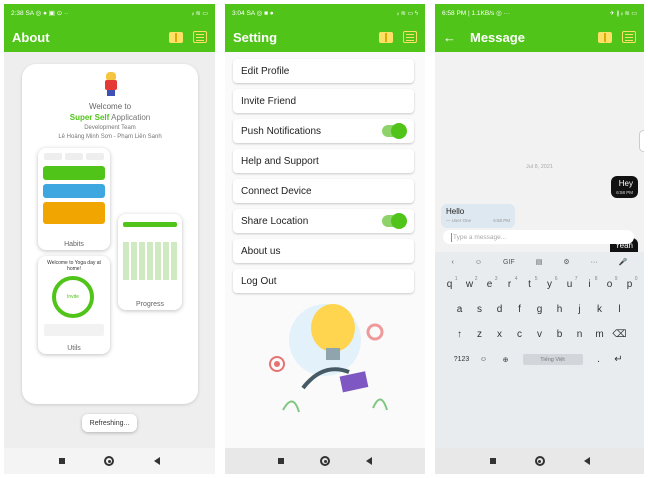  I want to click on habits-caption: Habits, so click(74, 244).